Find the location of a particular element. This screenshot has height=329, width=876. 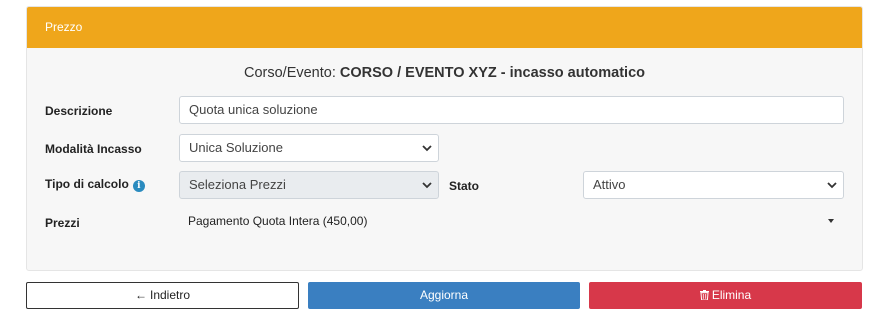

arrow-left-icon: ← is located at coordinates (140, 295).